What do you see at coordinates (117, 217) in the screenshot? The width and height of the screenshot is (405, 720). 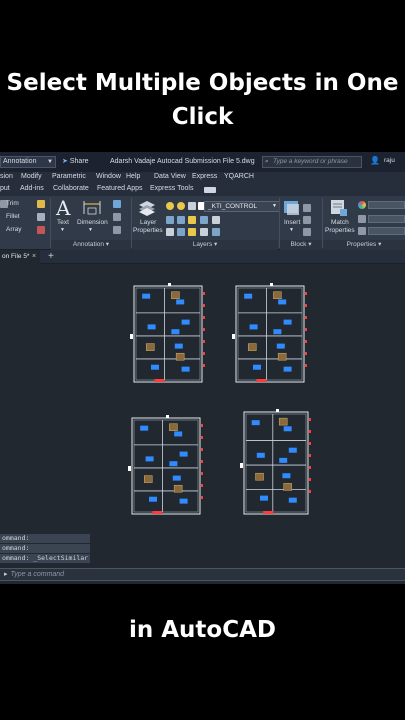 I see `table-icon` at bounding box center [117, 217].